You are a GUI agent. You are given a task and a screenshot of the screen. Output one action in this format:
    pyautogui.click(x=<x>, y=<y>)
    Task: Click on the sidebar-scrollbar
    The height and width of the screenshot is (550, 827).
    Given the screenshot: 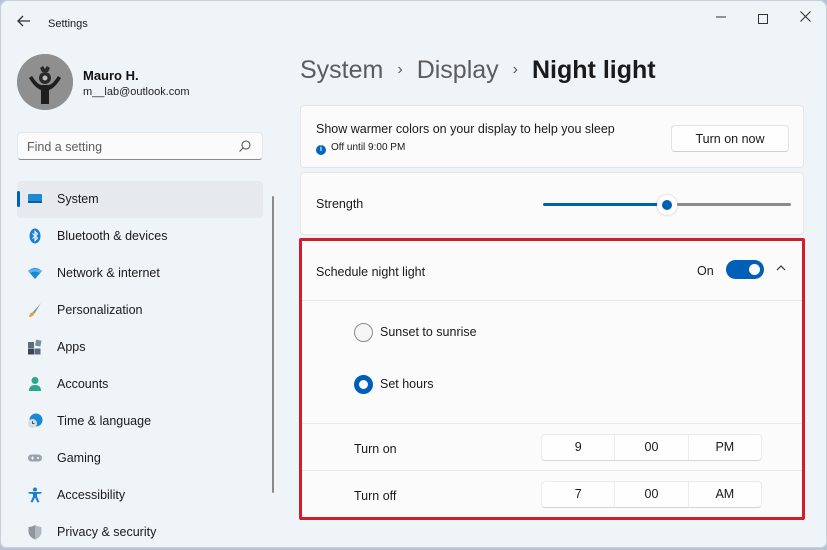 What is the action you would take?
    pyautogui.click(x=273, y=344)
    